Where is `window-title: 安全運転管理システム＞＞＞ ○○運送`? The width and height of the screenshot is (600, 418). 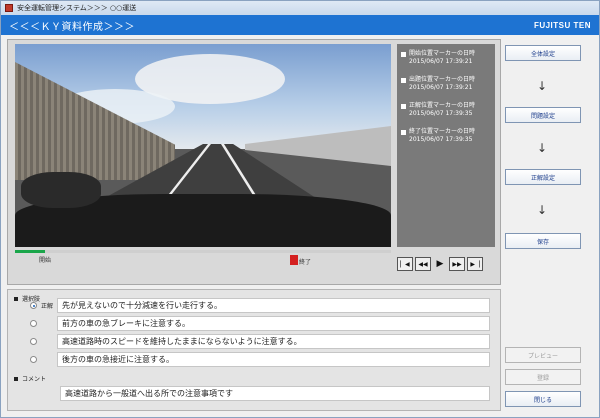 window-title: 安全運転管理システム＞＞＞ ○○運送 is located at coordinates (77, 8).